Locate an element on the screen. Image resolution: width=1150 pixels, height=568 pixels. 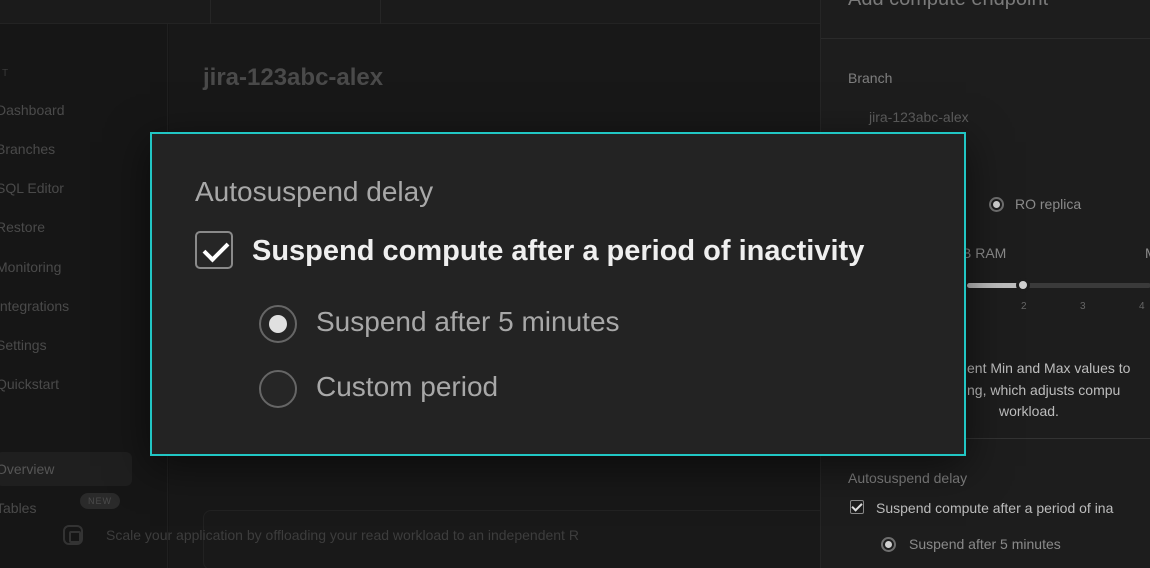
ram-label: B RAM is located at coordinates (984, 253).